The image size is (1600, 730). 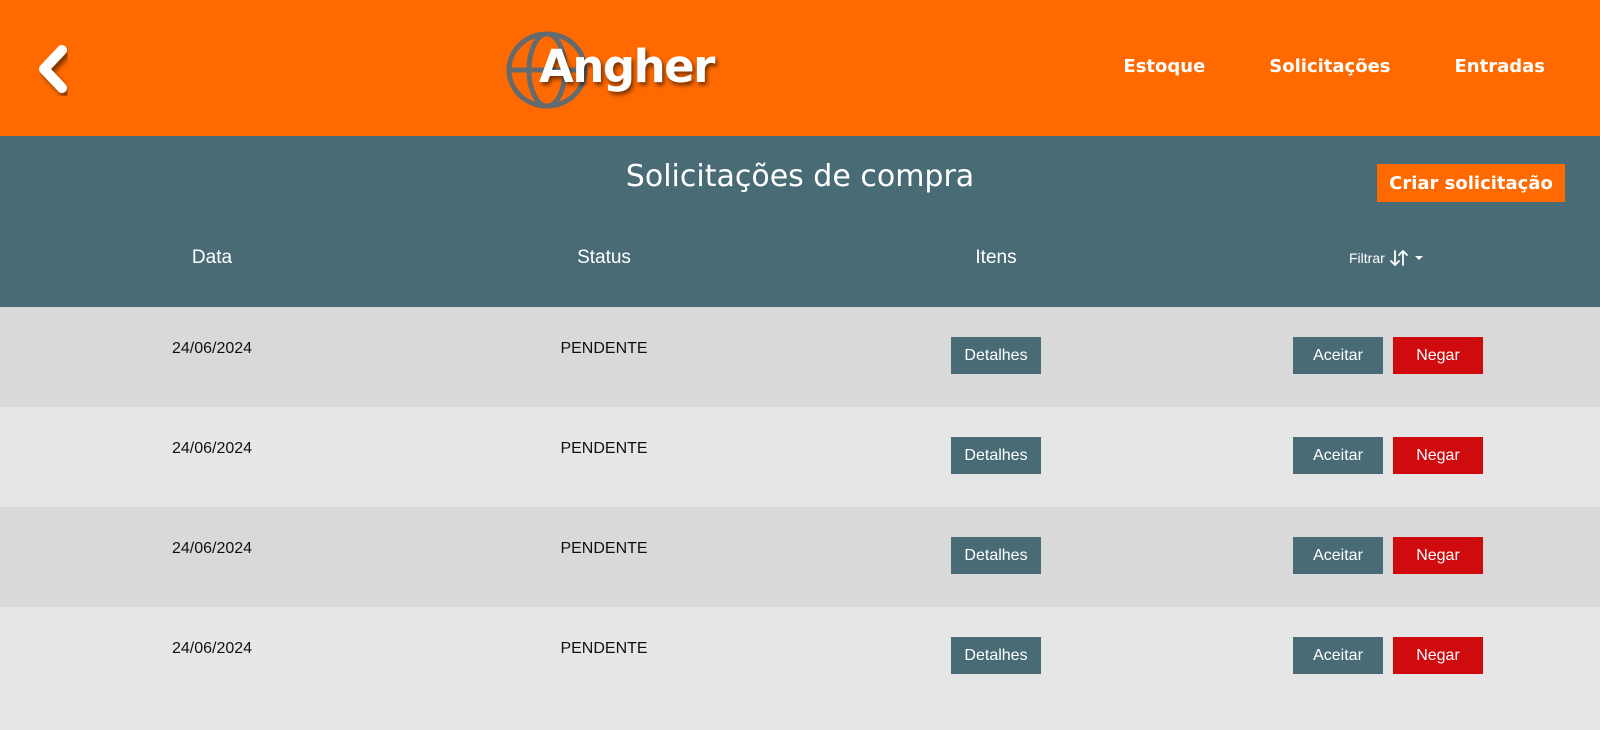 What do you see at coordinates (800, 176) in the screenshot?
I see `page-title: Solicitações de compra` at bounding box center [800, 176].